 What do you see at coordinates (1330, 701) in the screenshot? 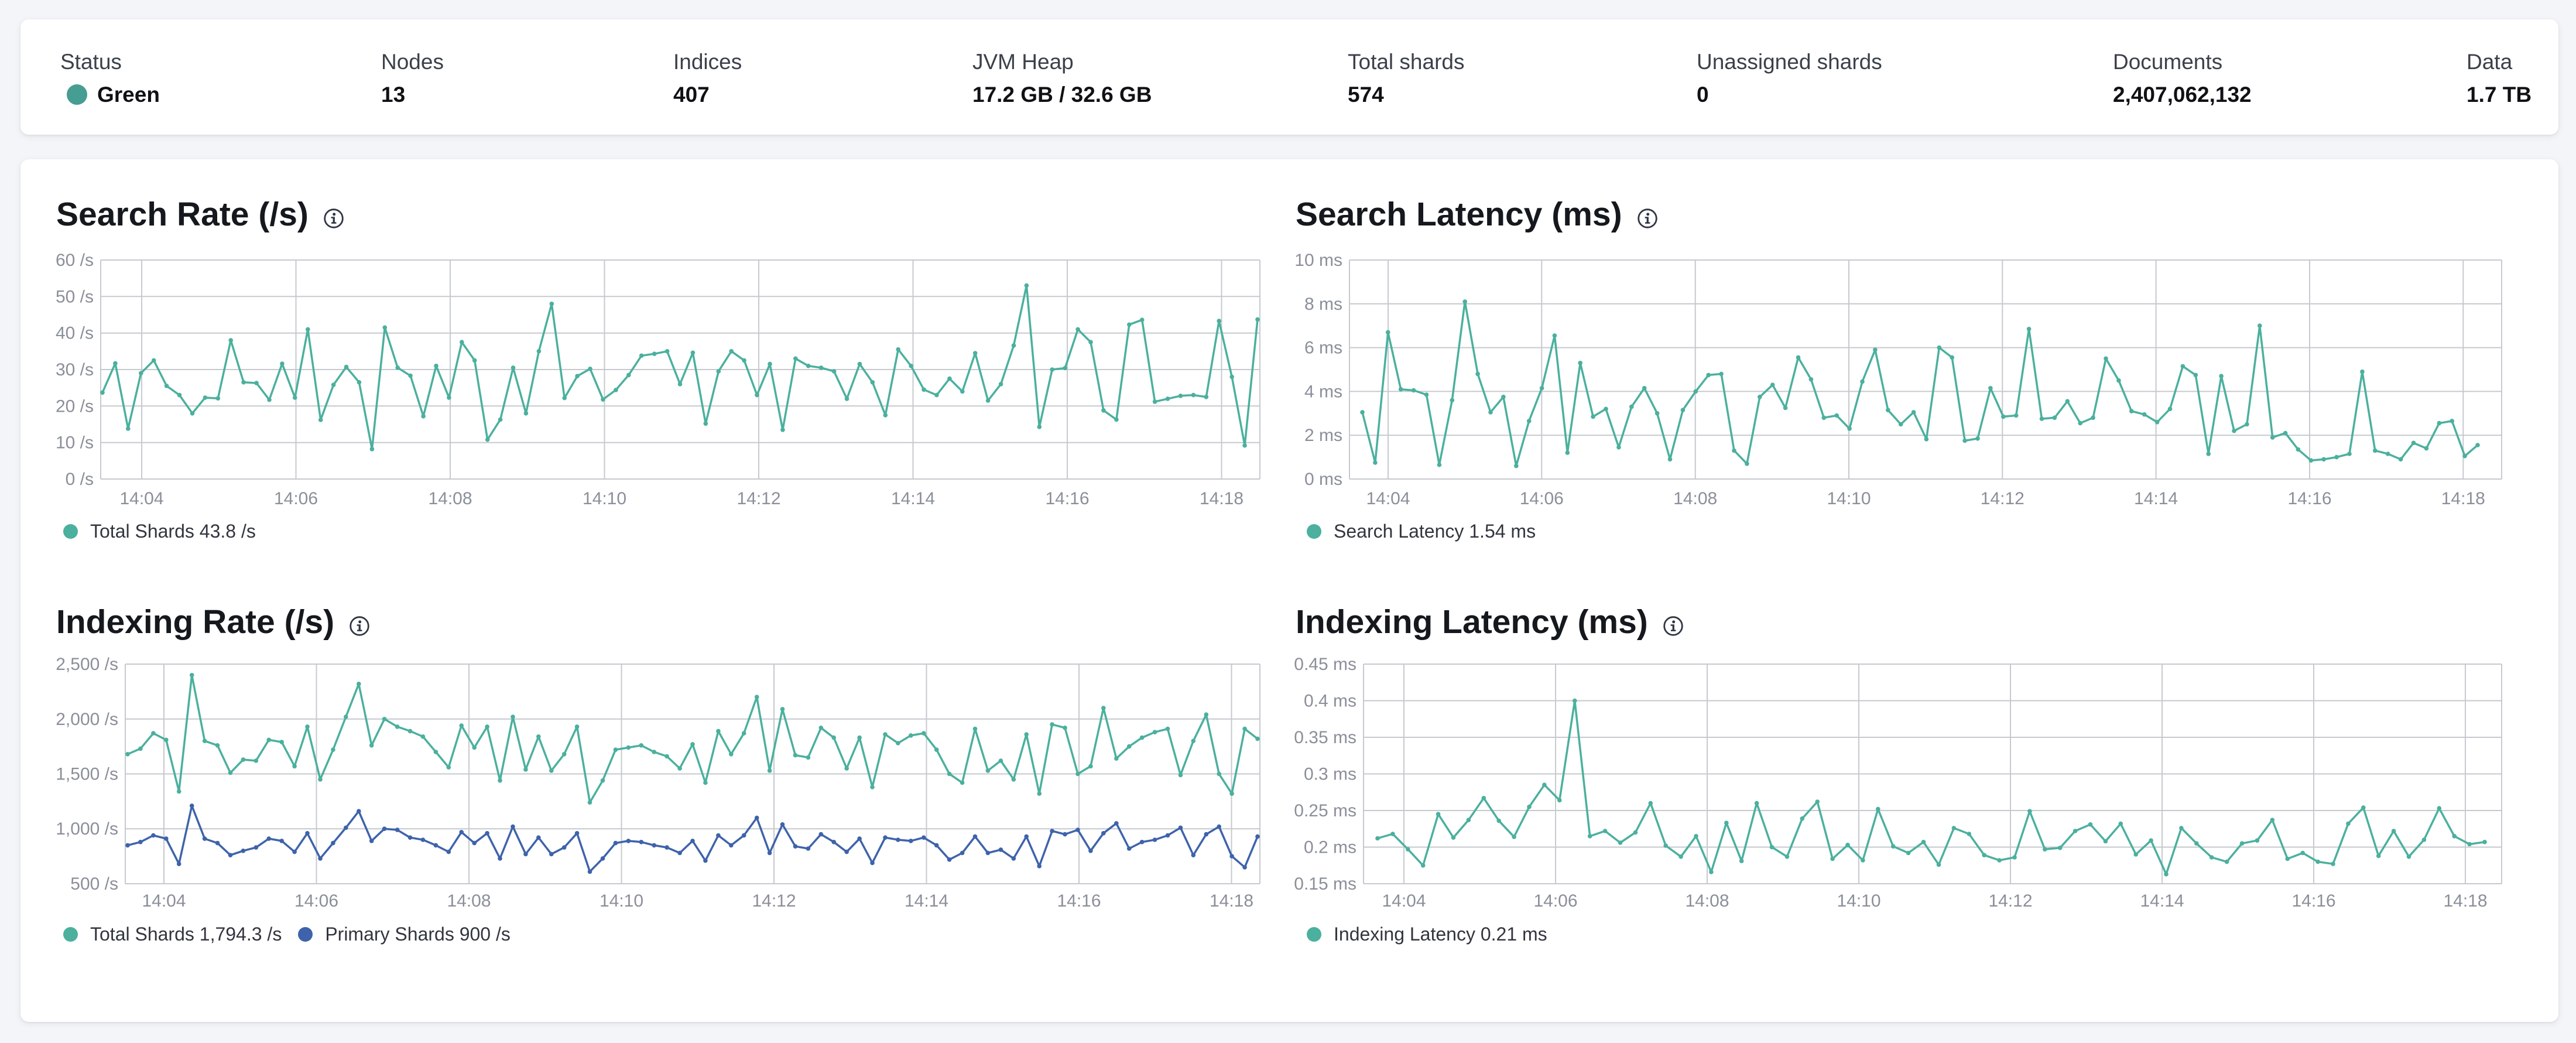
I see `svg-text: 0.4 ms` at bounding box center [1330, 701].